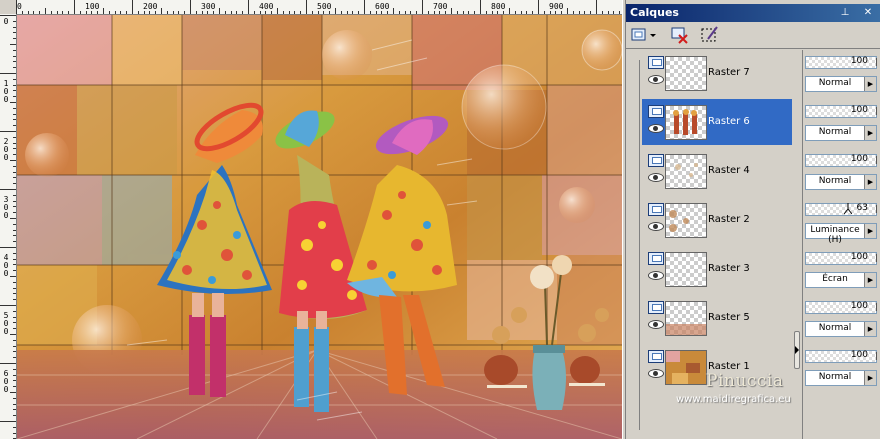 The height and width of the screenshot is (439, 880). Describe the element at coordinates (717, 220) in the screenshot. I see `layer-row-raster-2: Raster 2` at that location.